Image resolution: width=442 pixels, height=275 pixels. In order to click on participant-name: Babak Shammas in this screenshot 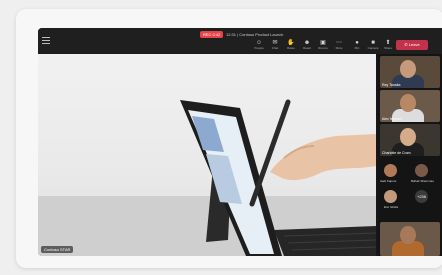, I will do `click(422, 181)`.